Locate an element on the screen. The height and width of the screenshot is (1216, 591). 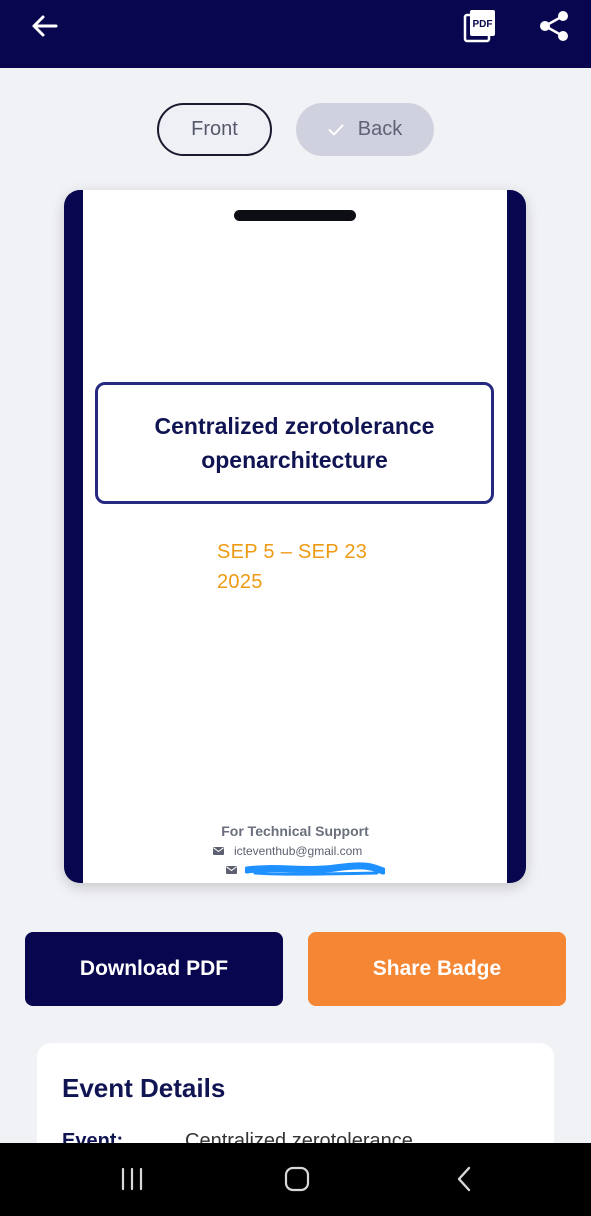
redaction-scribble is located at coordinates (315, 869).